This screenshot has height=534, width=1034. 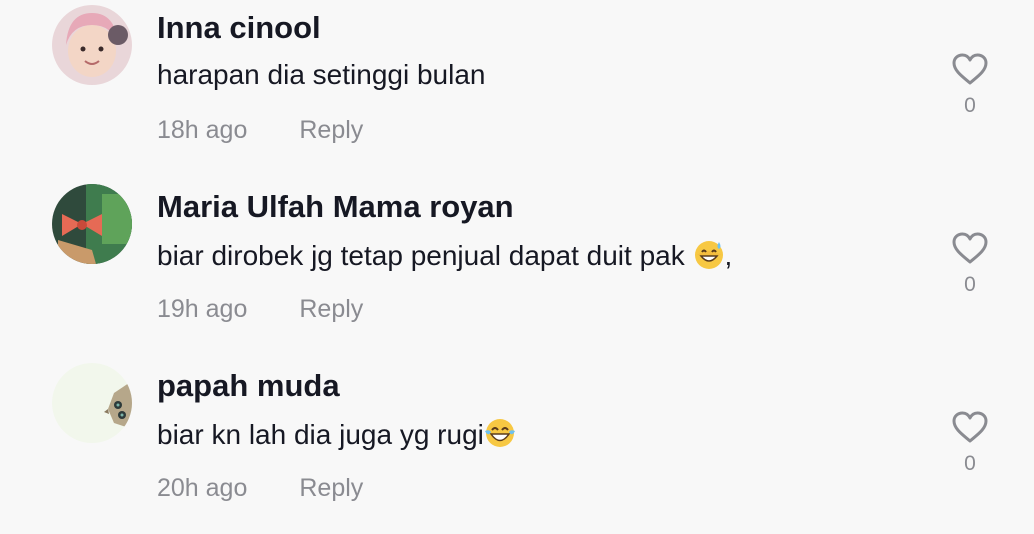 What do you see at coordinates (202, 130) in the screenshot?
I see `comment-timestamp: 18h ago` at bounding box center [202, 130].